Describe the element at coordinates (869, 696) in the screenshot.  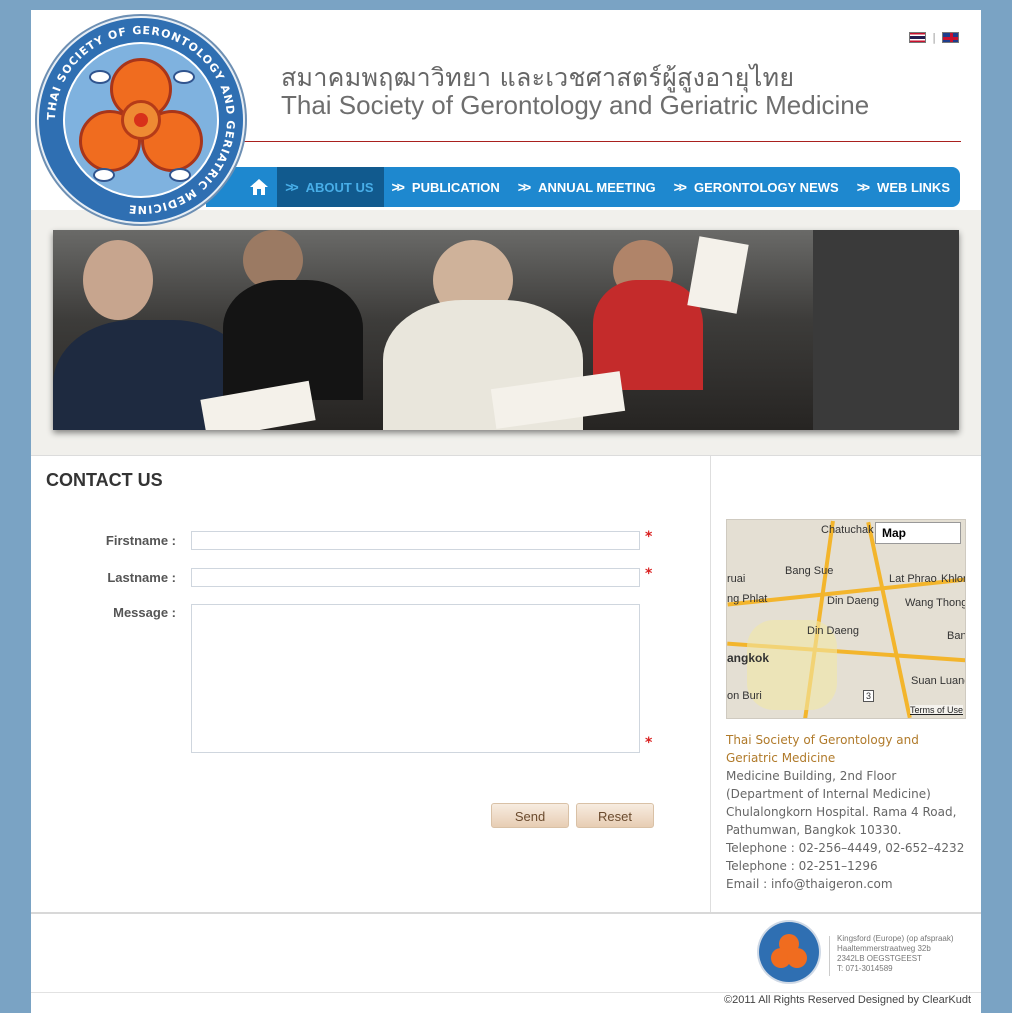
I see `map-road-number: 3` at that location.